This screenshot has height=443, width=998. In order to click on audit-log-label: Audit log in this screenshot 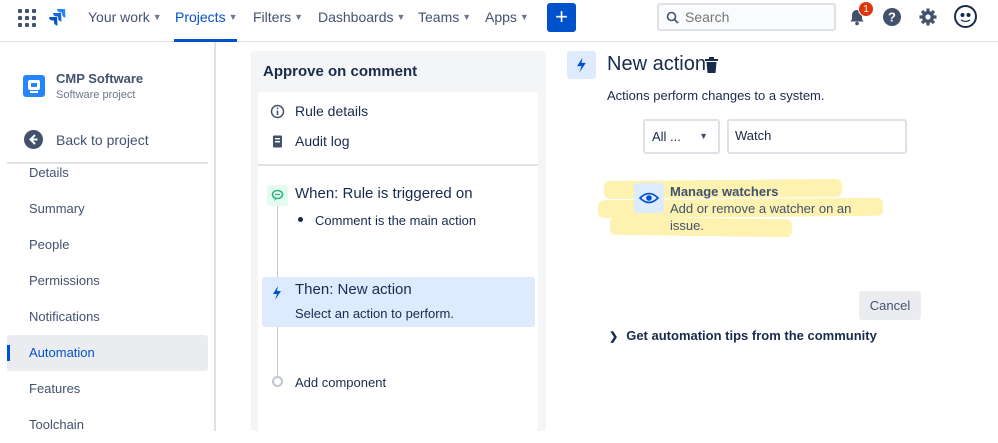, I will do `click(322, 141)`.